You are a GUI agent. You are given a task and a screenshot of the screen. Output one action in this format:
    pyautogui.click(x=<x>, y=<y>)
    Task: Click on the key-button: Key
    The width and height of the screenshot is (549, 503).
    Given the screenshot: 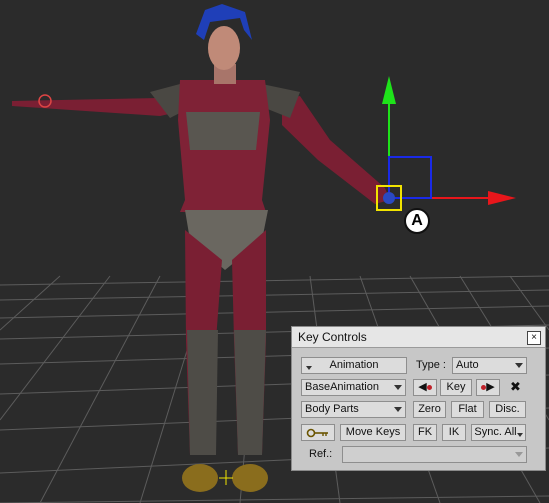 What is the action you would take?
    pyautogui.click(x=456, y=387)
    